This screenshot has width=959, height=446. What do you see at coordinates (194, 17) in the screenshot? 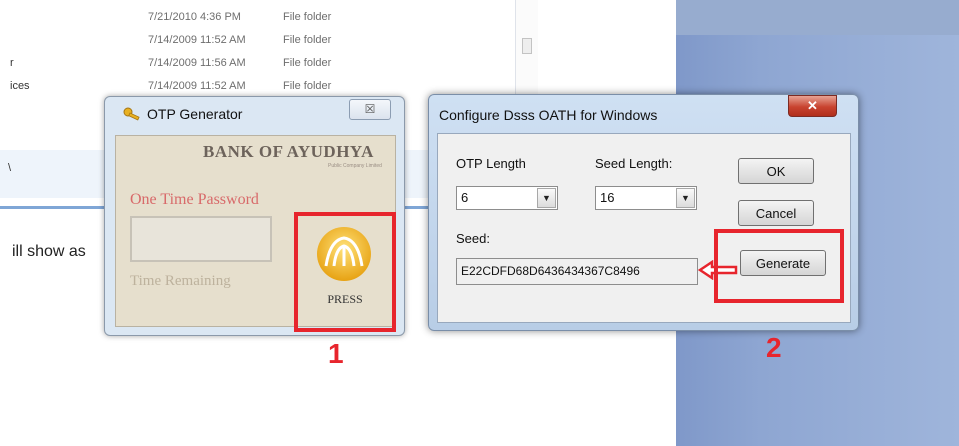
I see `file-date: 7/21/2010 4:36 PM` at bounding box center [194, 17].